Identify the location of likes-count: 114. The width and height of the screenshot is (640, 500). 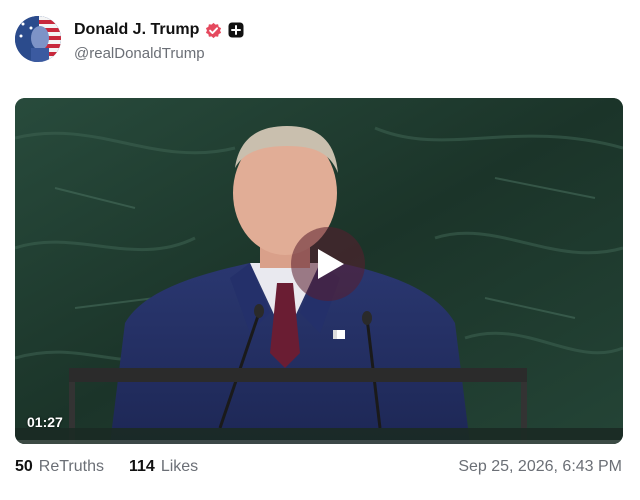
(142, 466).